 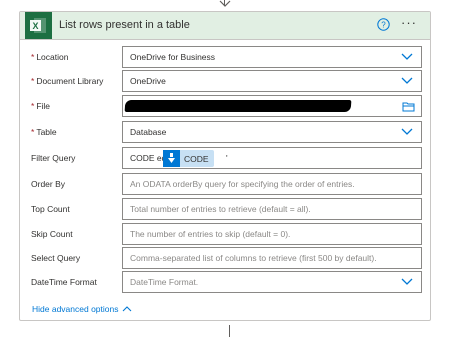 What do you see at coordinates (238, 106) in the screenshot?
I see `redacted-file-path` at bounding box center [238, 106].